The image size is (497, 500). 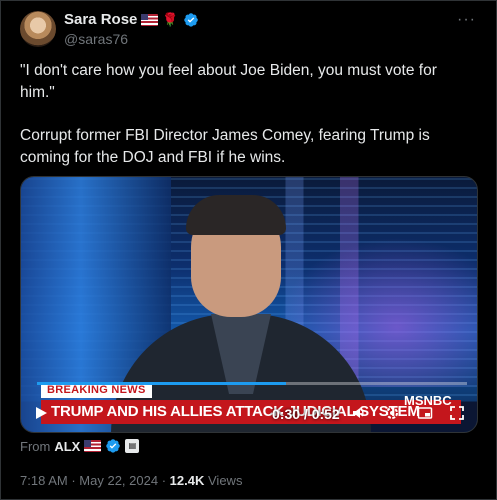 I want to click on avatar, so click(x=38, y=29).